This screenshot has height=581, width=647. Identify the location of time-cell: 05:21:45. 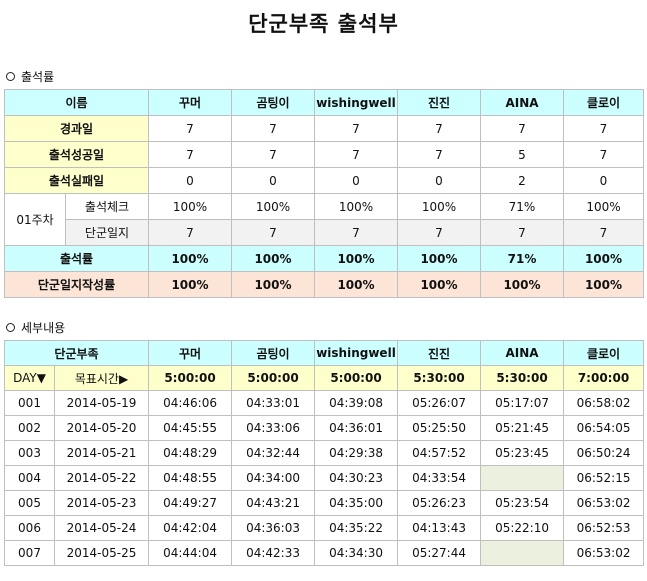
(522, 428).